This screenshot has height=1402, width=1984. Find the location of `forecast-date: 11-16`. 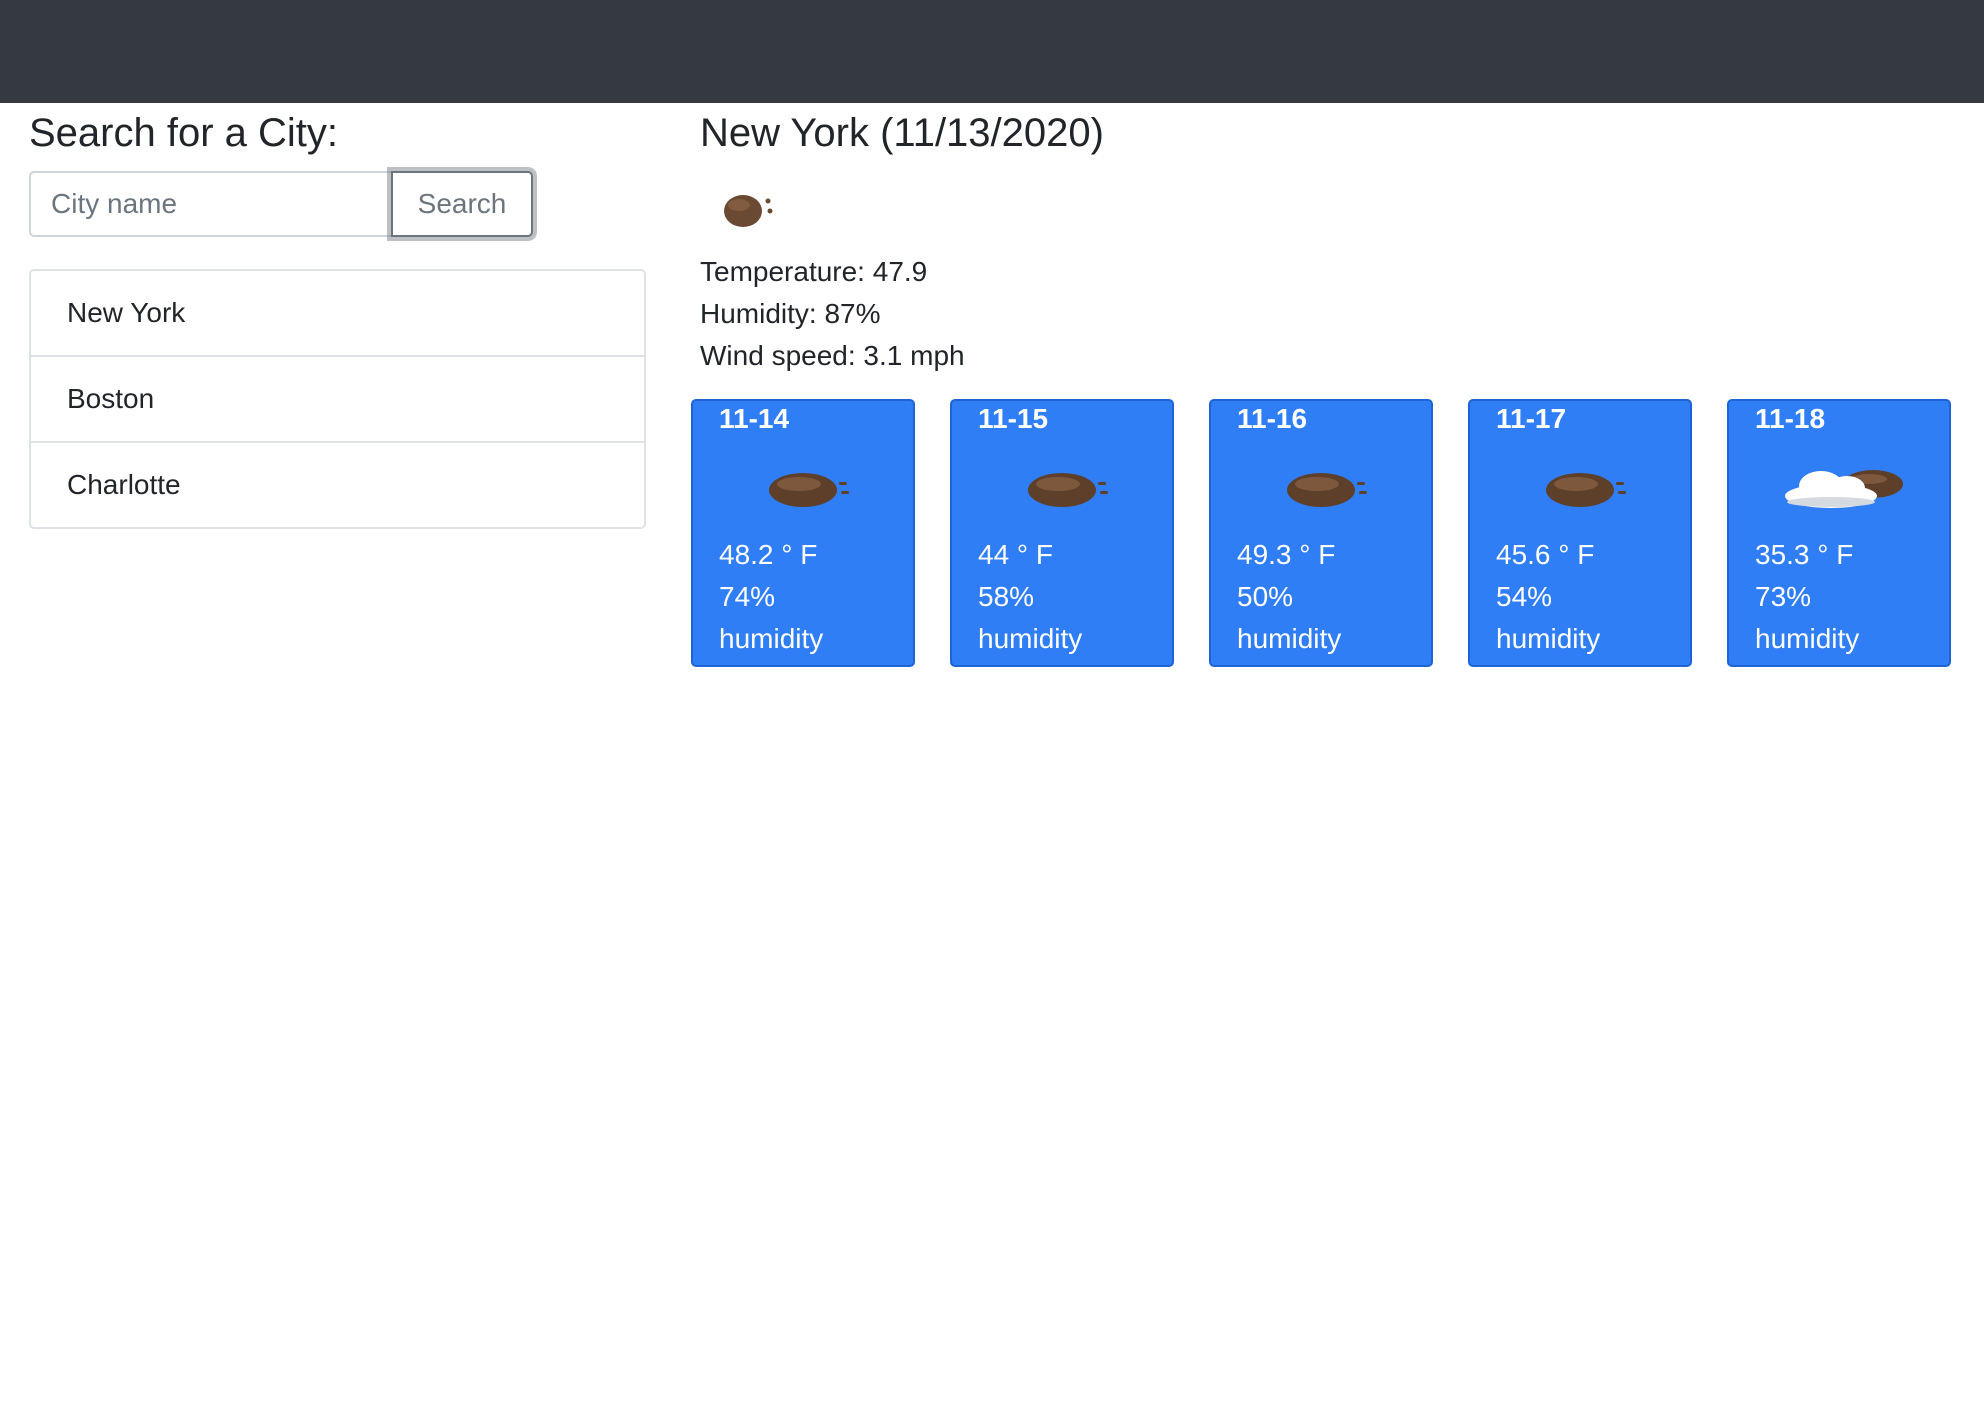

forecast-date: 11-16 is located at coordinates (1272, 418).